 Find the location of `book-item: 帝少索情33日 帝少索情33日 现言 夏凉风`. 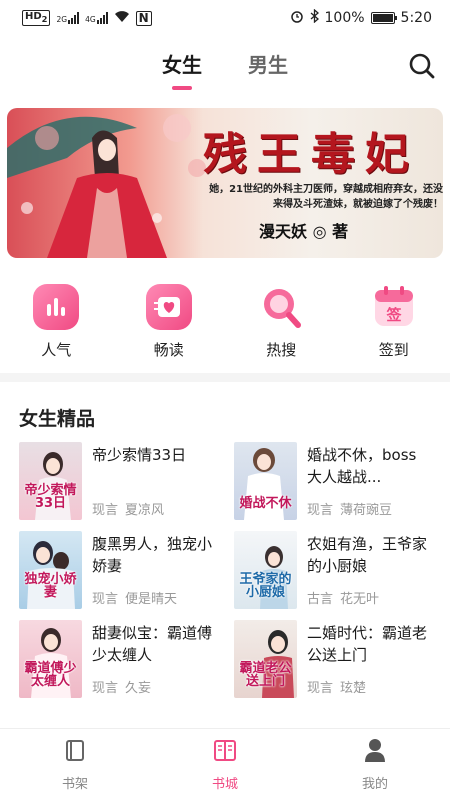

book-item: 帝少索情33日 帝少索情33日 现言 夏凉风 is located at coordinates (117, 481).